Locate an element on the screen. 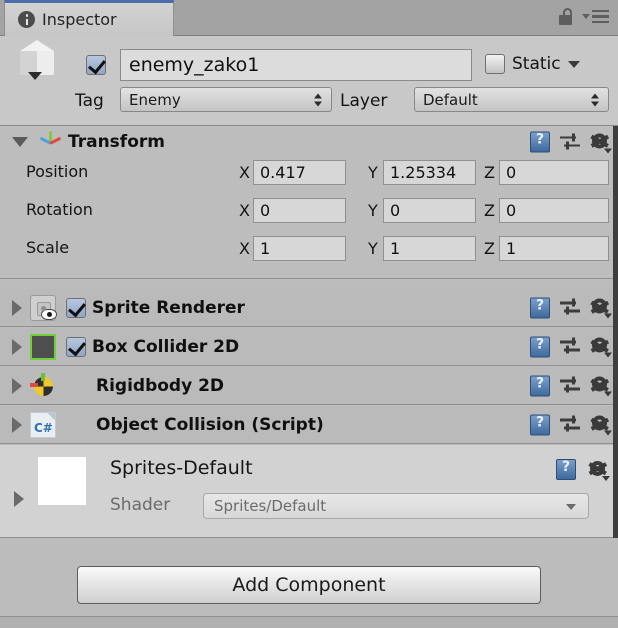 The width and height of the screenshot is (618, 628). rigidbody-2d-icon is located at coordinates (43, 385).